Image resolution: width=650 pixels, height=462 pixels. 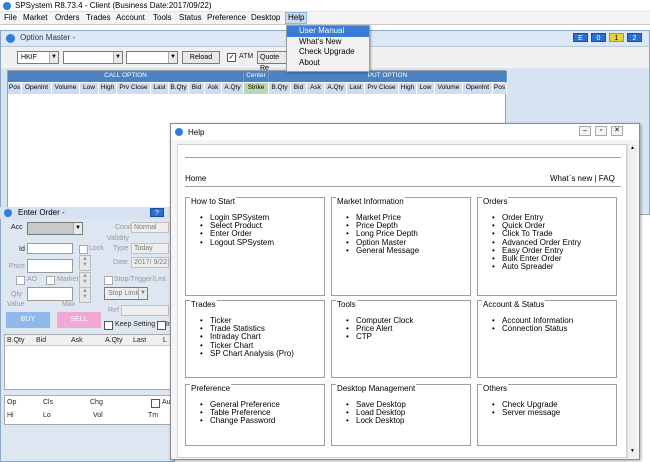 What do you see at coordinates (150, 248) in the screenshot?
I see `type-field: Today` at bounding box center [150, 248].